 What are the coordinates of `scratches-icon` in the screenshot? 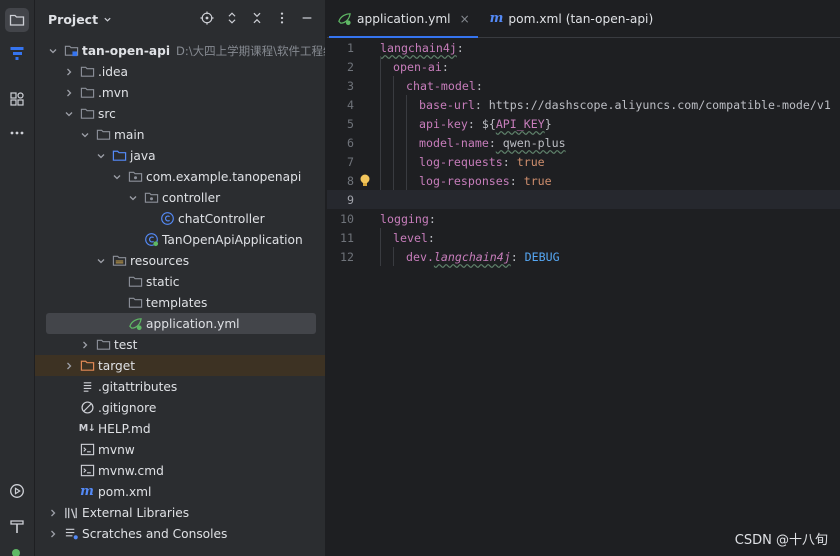 It's located at (71, 534).